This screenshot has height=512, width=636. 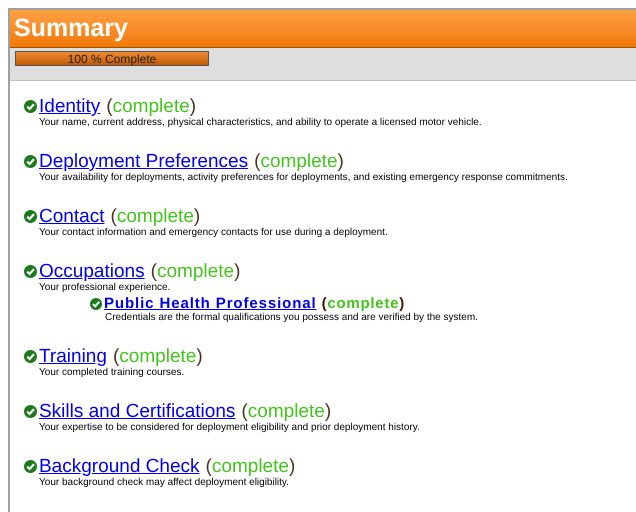 I want to click on section-link: Public Health Professional, so click(x=210, y=303).